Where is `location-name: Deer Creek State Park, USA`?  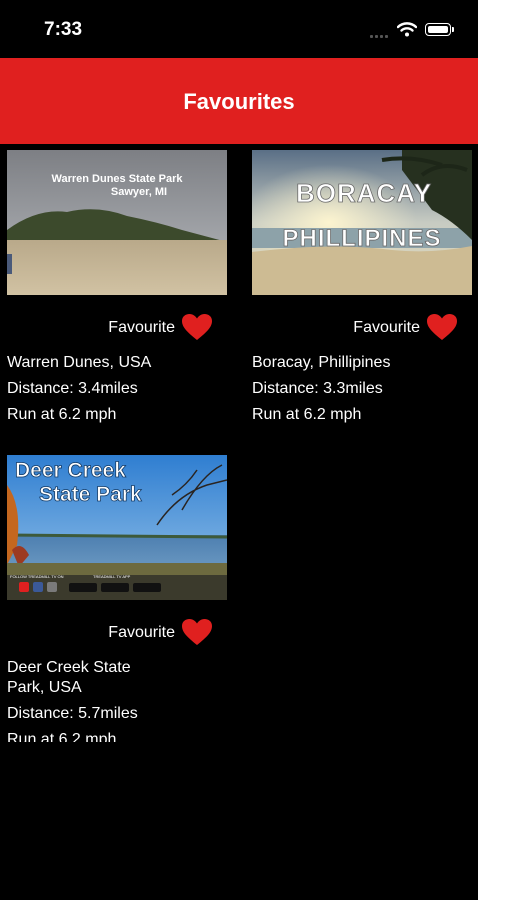 location-name: Deer Creek State Park, USA is located at coordinates (69, 677).